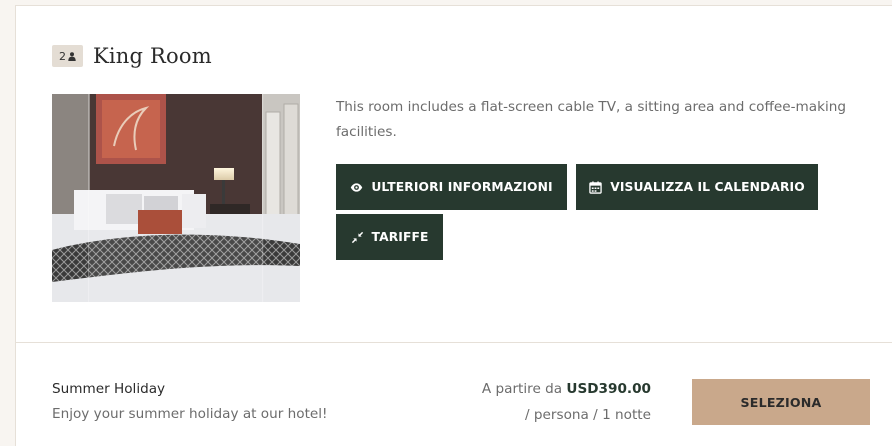 Image resolution: width=892 pixels, height=446 pixels. I want to click on view-calendar-label: VISUALIZZA IL CALENDARIO, so click(707, 187).